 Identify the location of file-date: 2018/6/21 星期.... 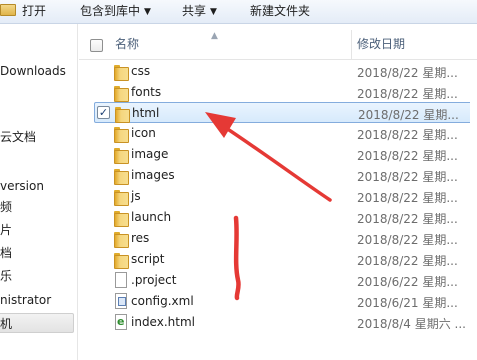
(407, 303).